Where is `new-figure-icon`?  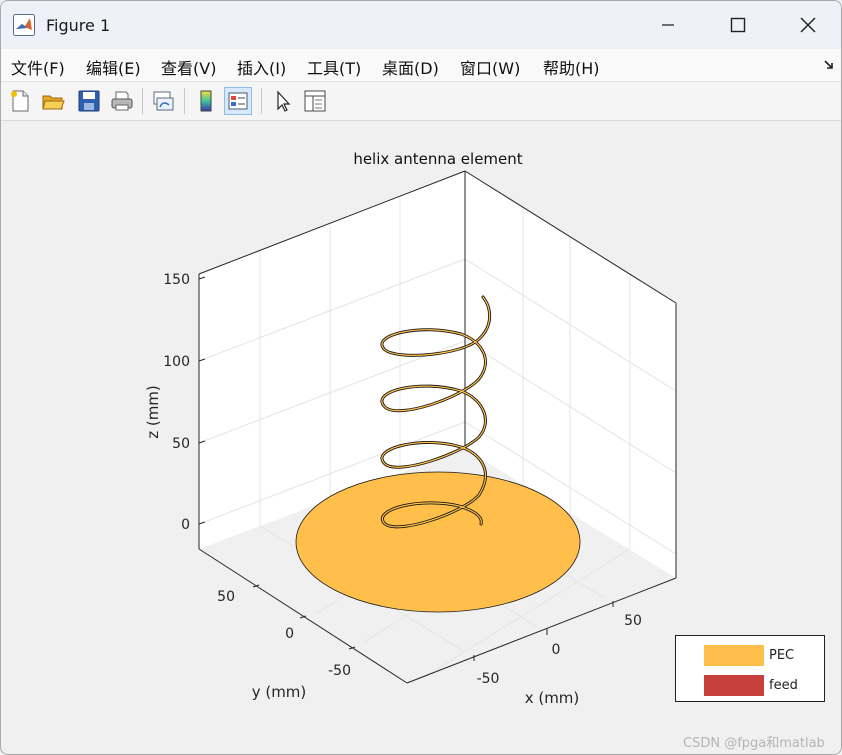
new-figure-icon is located at coordinates (20, 101).